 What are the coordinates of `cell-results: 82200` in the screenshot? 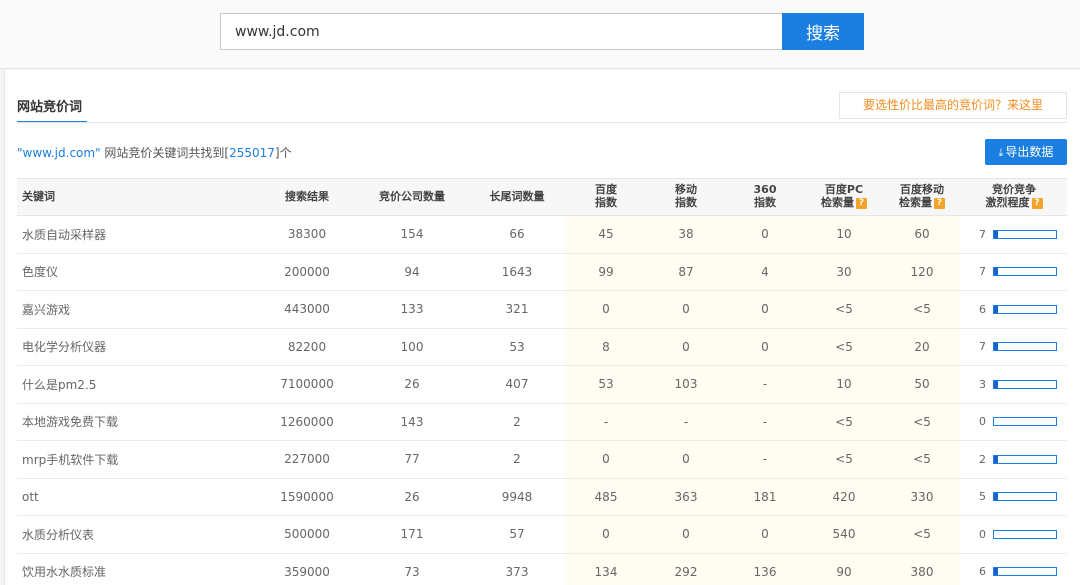 It's located at (307, 347).